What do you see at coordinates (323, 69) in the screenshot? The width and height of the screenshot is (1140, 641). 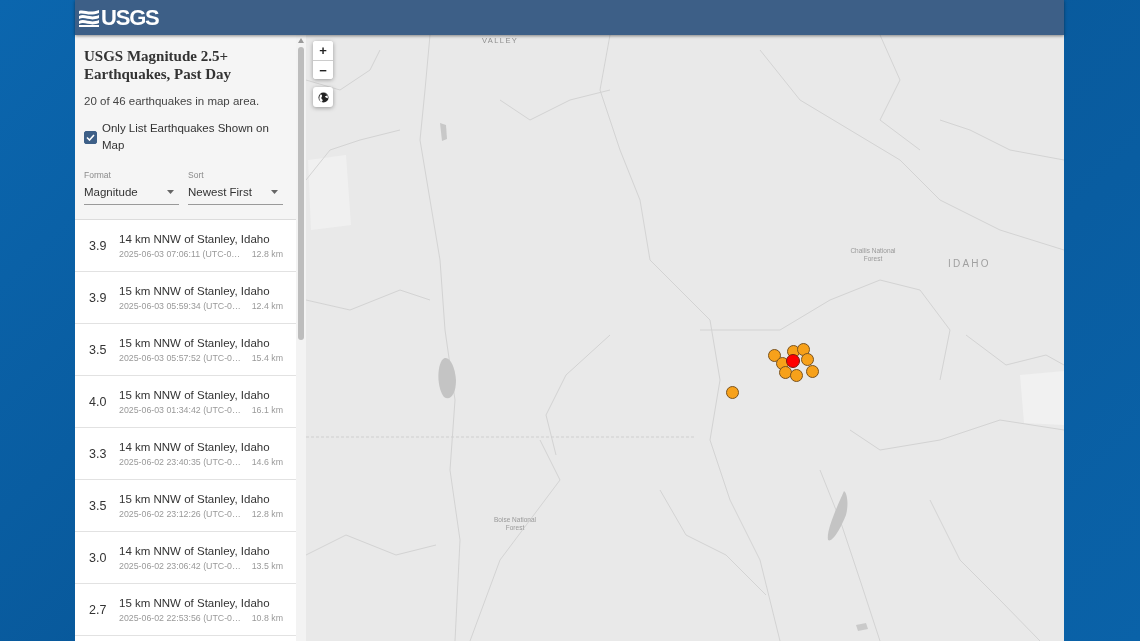 I see `zoom-button: −` at bounding box center [323, 69].